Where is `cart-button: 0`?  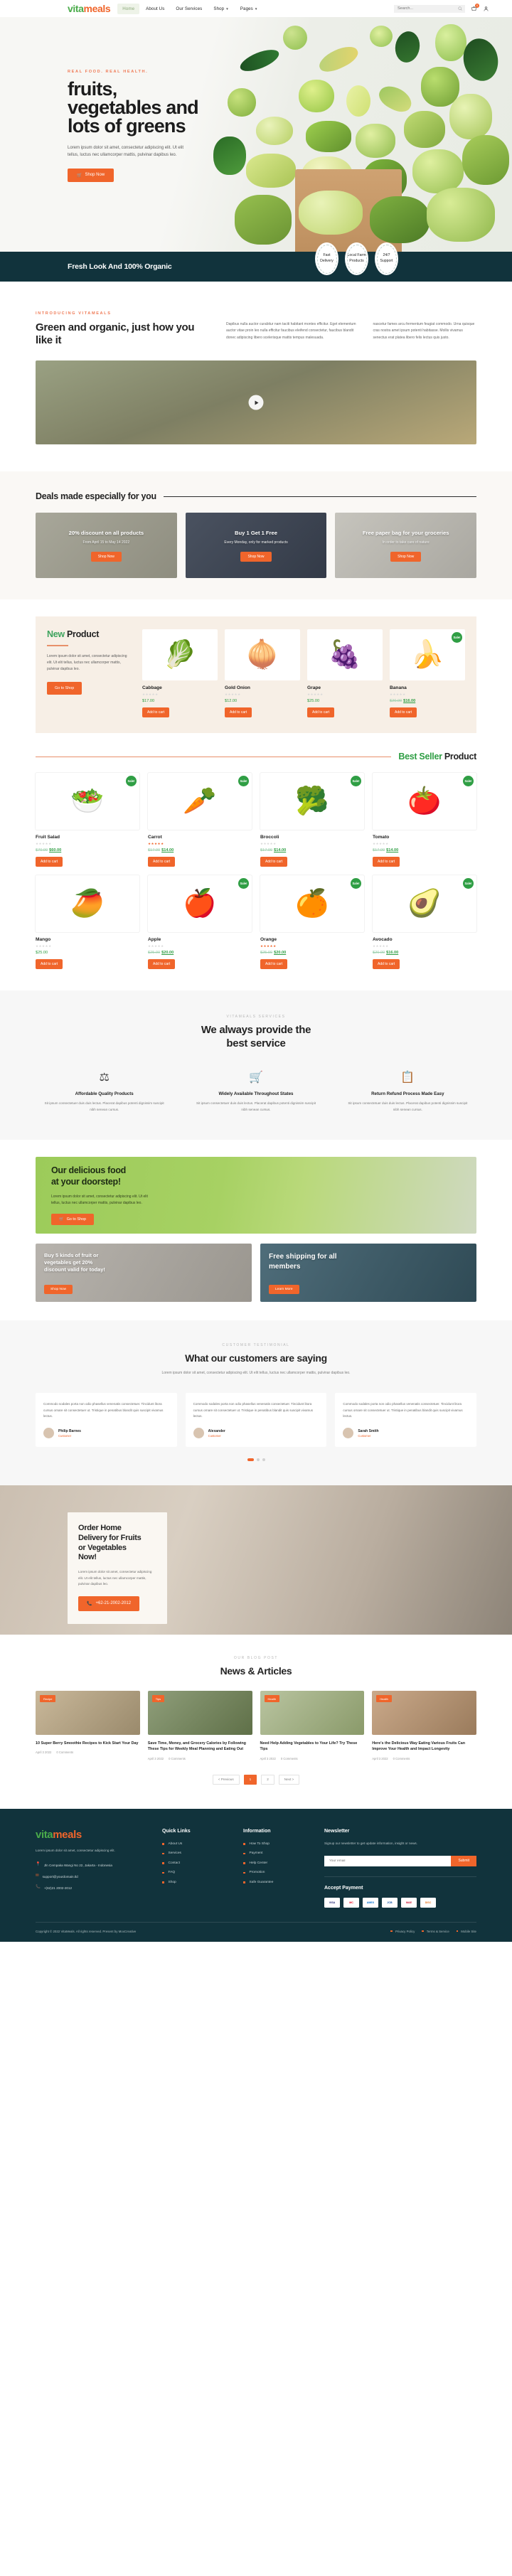 cart-button: 0 is located at coordinates (475, 8).